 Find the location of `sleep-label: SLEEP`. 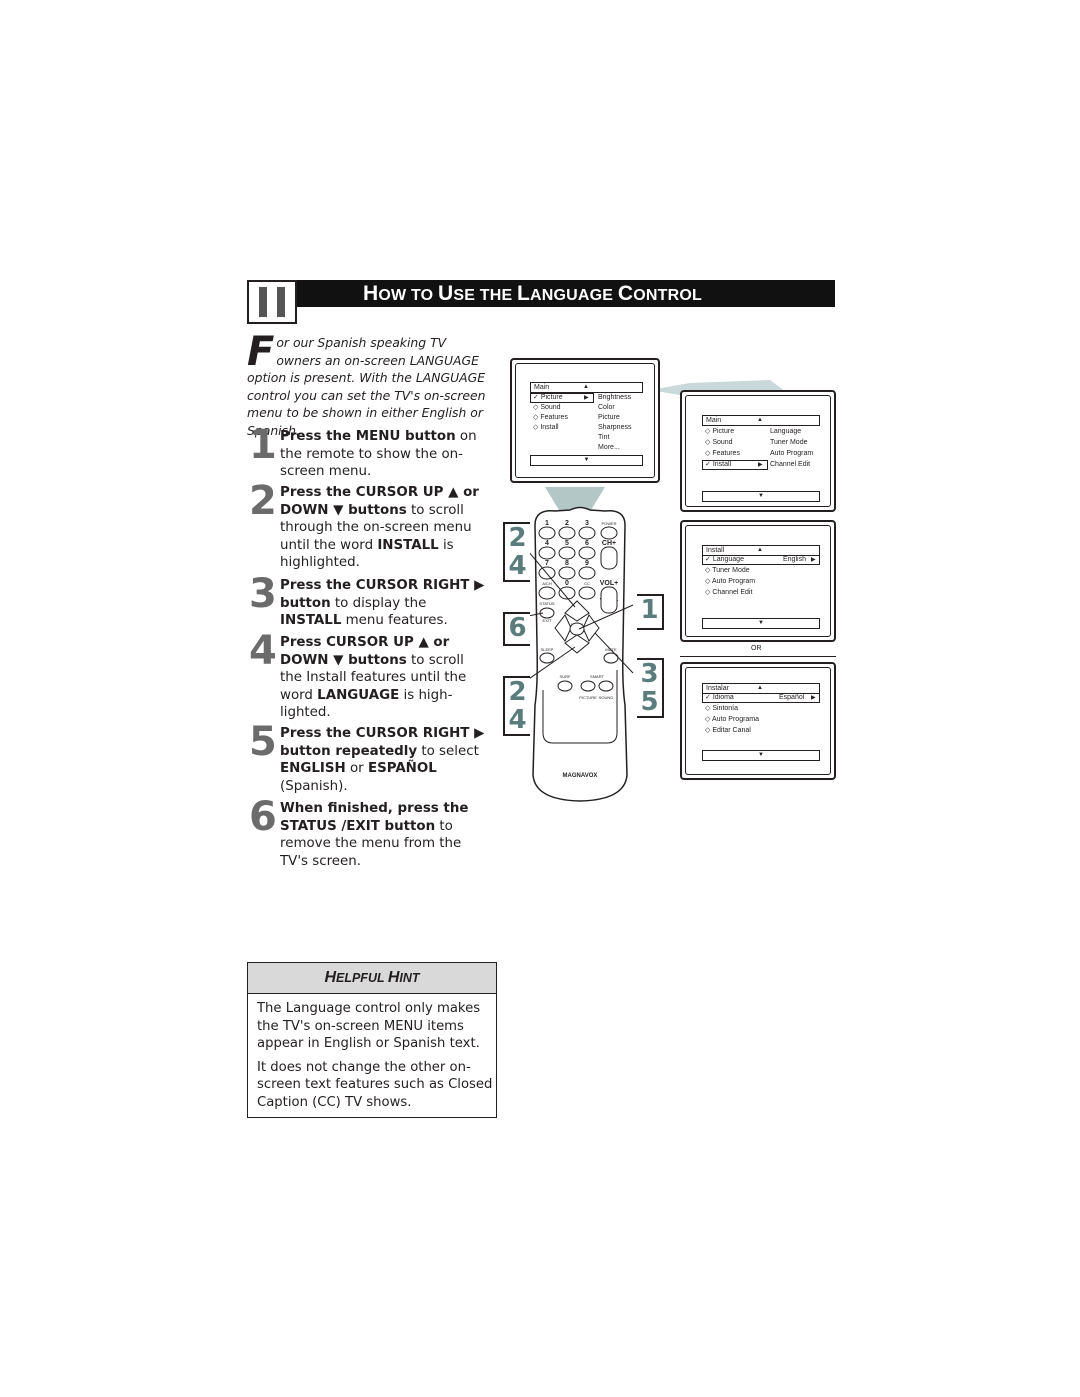

sleep-label: SLEEP is located at coordinates (547, 649).